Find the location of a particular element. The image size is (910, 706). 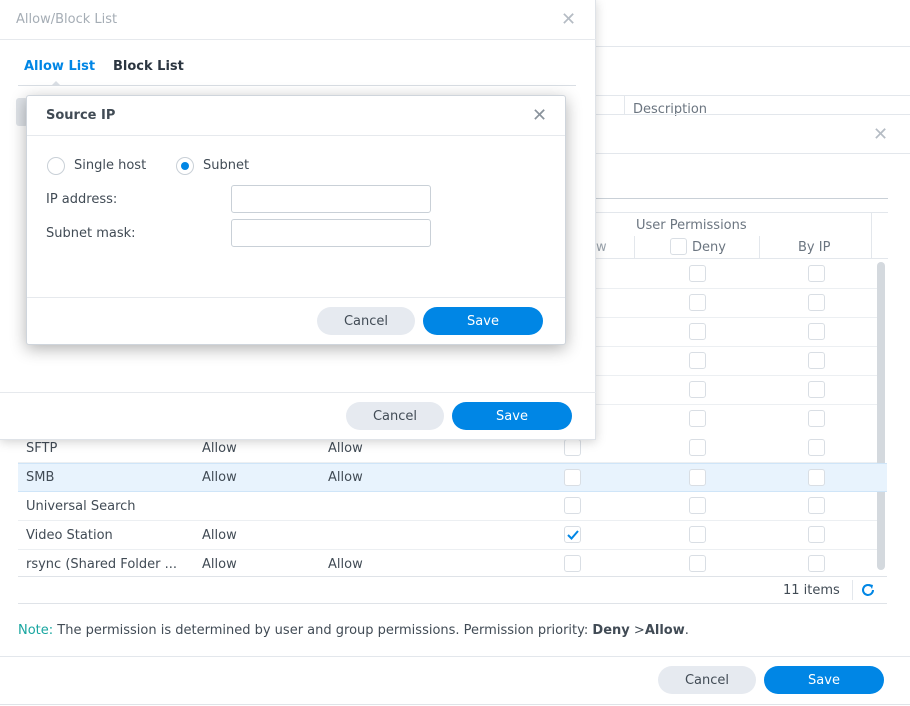

single-host-radio is located at coordinates (56, 166).